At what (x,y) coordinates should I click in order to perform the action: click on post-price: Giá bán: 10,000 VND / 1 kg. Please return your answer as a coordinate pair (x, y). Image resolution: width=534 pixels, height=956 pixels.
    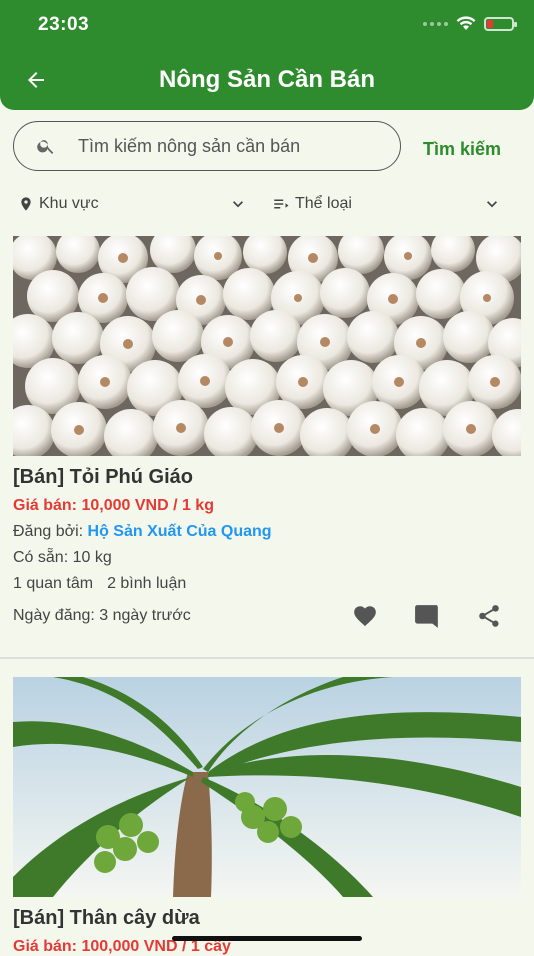
    Looking at the image, I should click on (113, 505).